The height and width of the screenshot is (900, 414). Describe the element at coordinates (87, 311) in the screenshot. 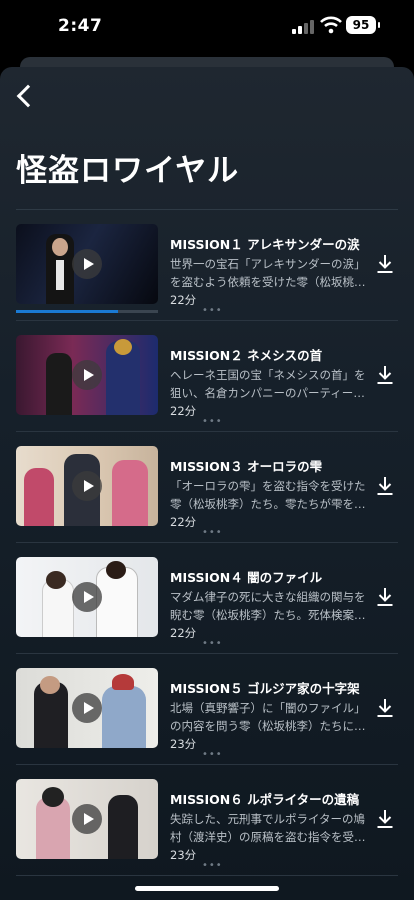

I see `watch-progress-bar` at that location.